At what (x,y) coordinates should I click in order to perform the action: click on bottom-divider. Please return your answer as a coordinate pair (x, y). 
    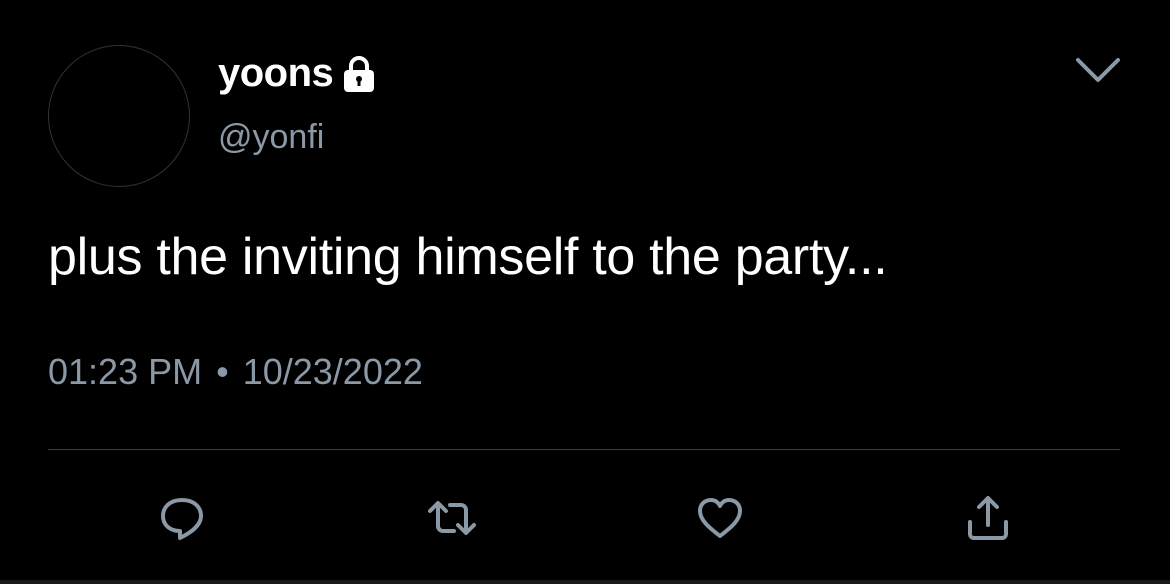
    Looking at the image, I should click on (585, 582).